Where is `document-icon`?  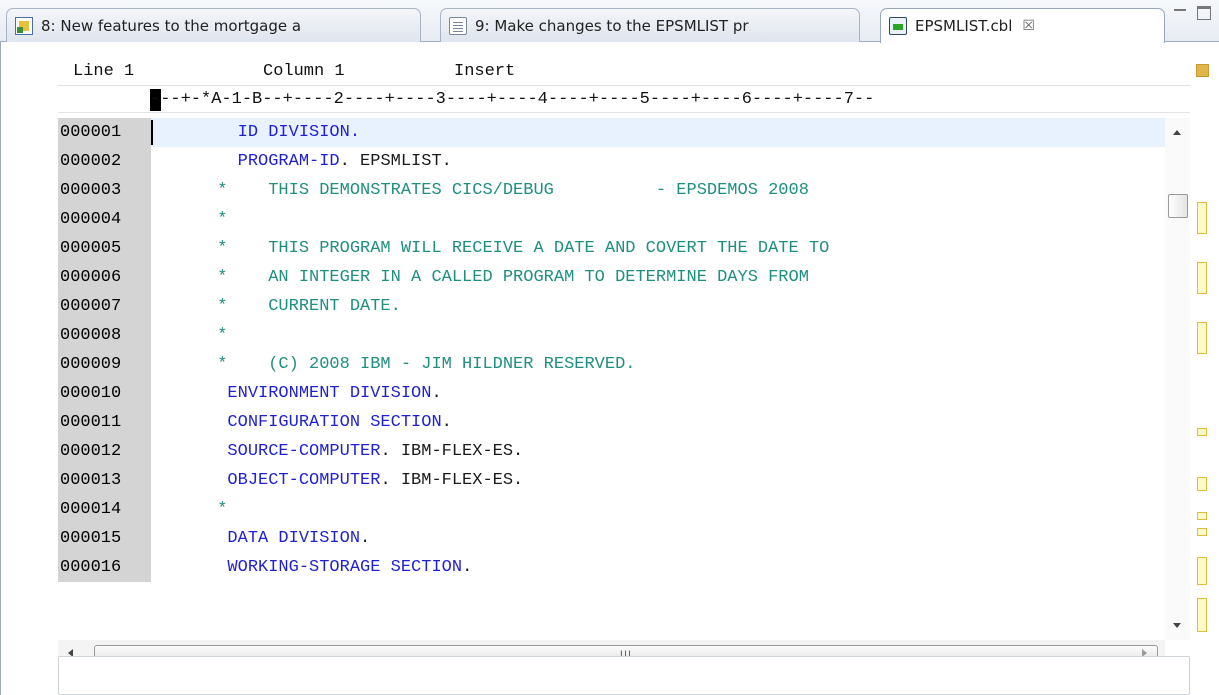 document-icon is located at coordinates (458, 25).